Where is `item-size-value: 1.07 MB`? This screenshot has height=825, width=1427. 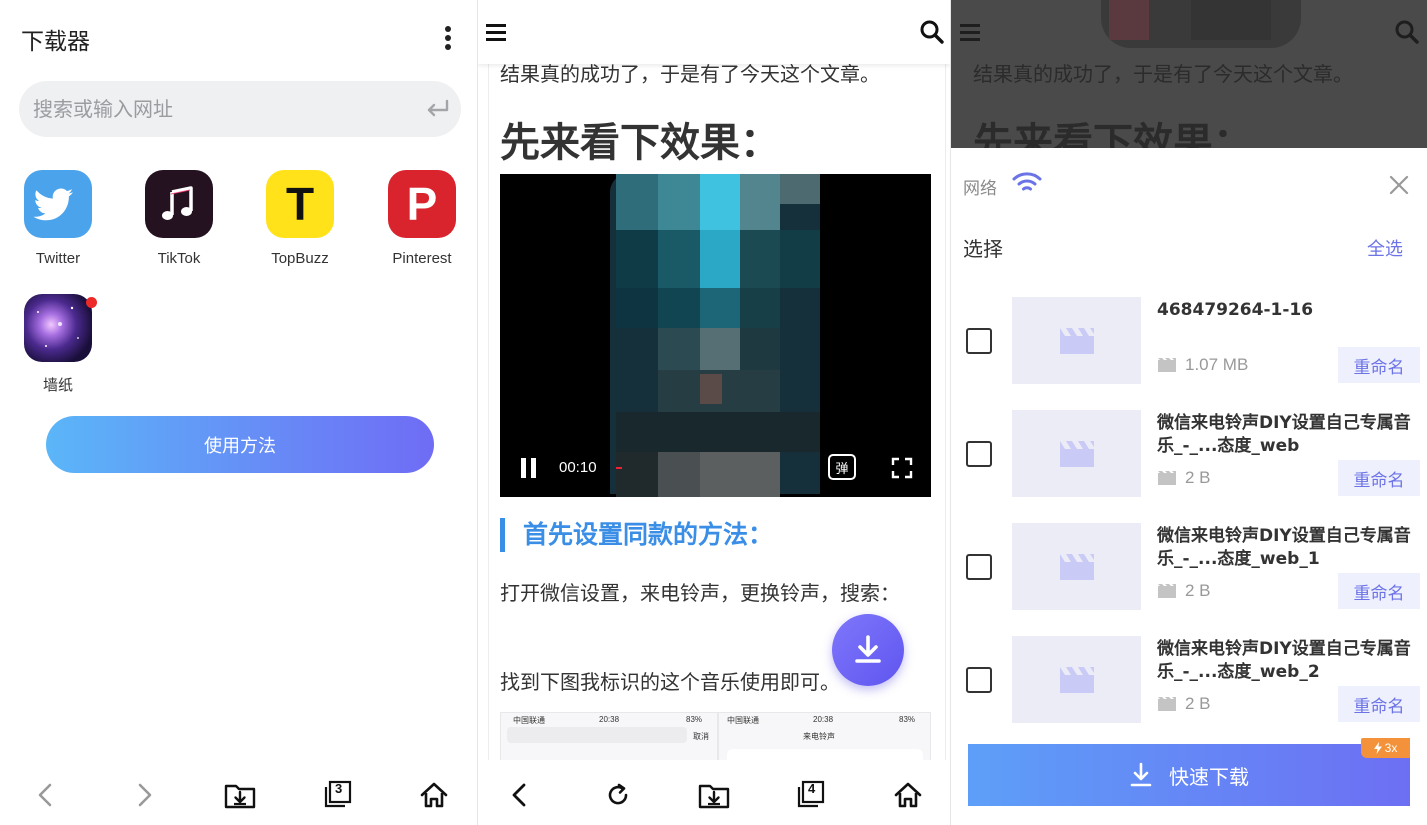 item-size-value: 1.07 MB is located at coordinates (1217, 364).